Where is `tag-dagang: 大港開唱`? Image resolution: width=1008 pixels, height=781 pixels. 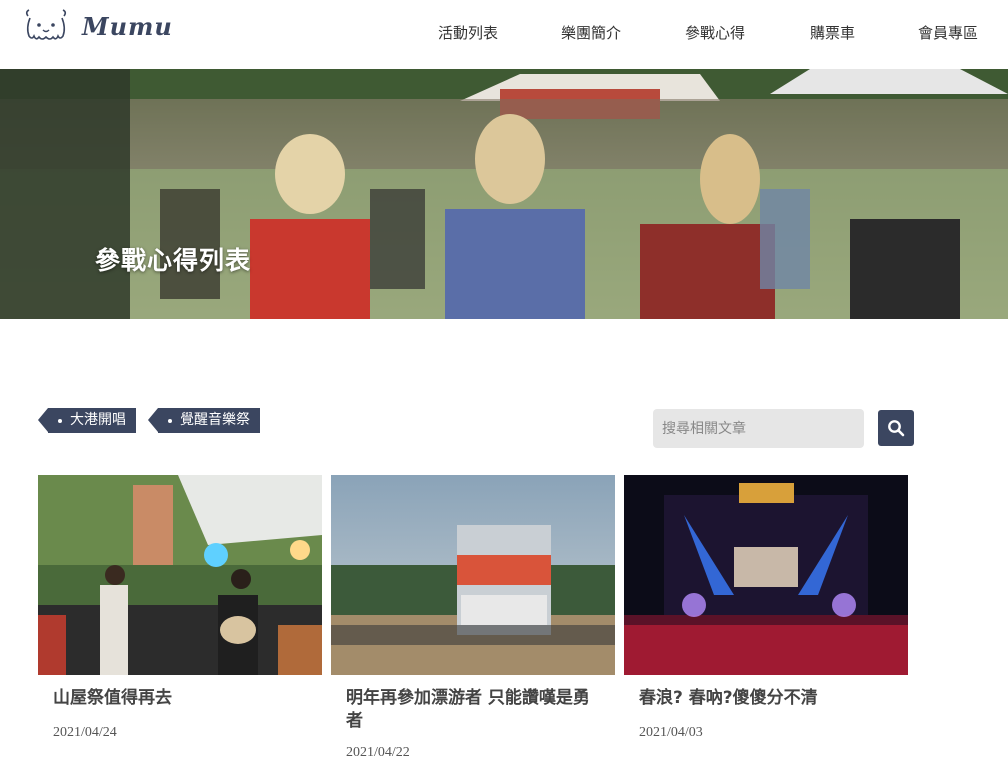
tag-dagang: 大港開唱 is located at coordinates (87, 420).